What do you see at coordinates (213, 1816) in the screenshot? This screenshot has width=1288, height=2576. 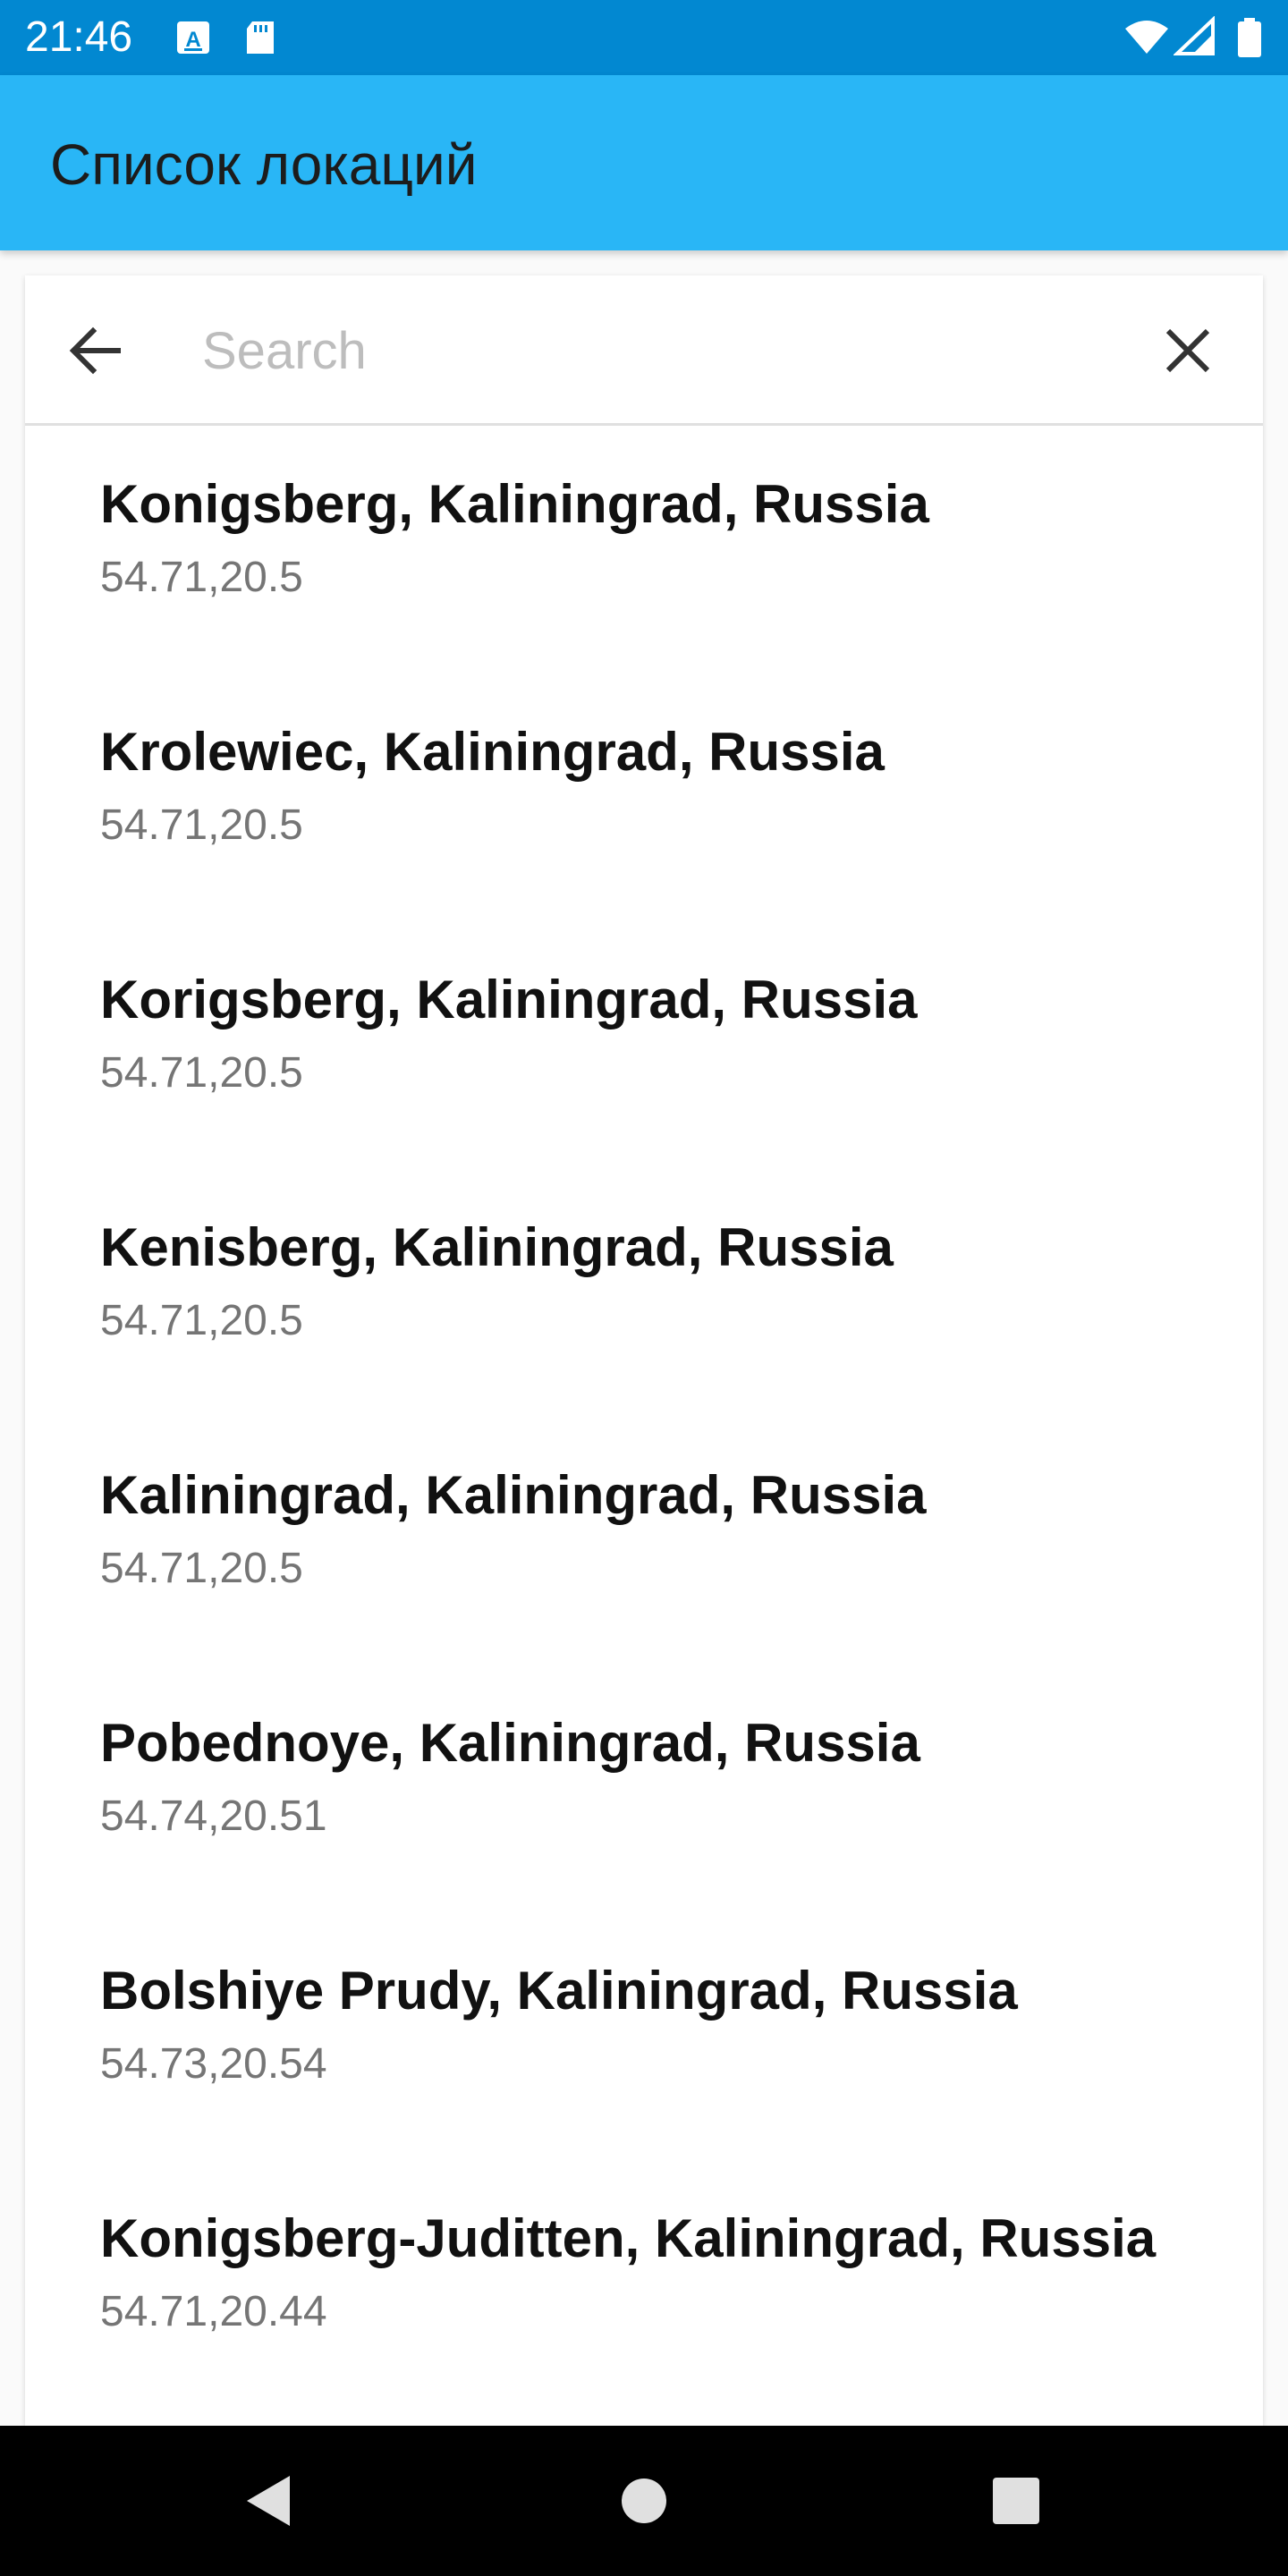 I see `location-coords: 54.74,20.51` at bounding box center [213, 1816].